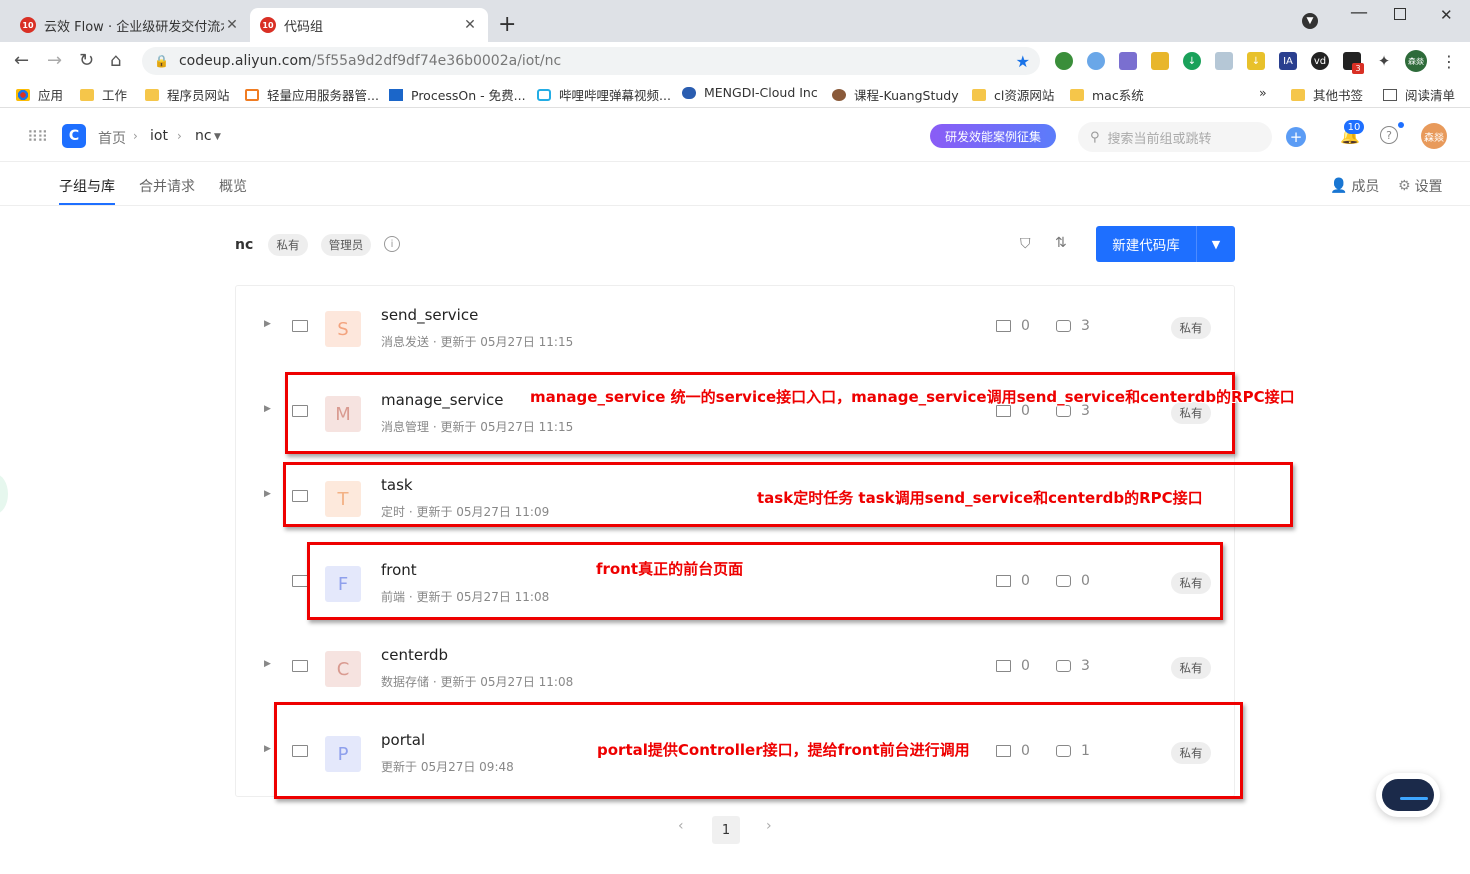  What do you see at coordinates (39, 94) in the screenshot?
I see `bookmark-apps: 应用` at bounding box center [39, 94].